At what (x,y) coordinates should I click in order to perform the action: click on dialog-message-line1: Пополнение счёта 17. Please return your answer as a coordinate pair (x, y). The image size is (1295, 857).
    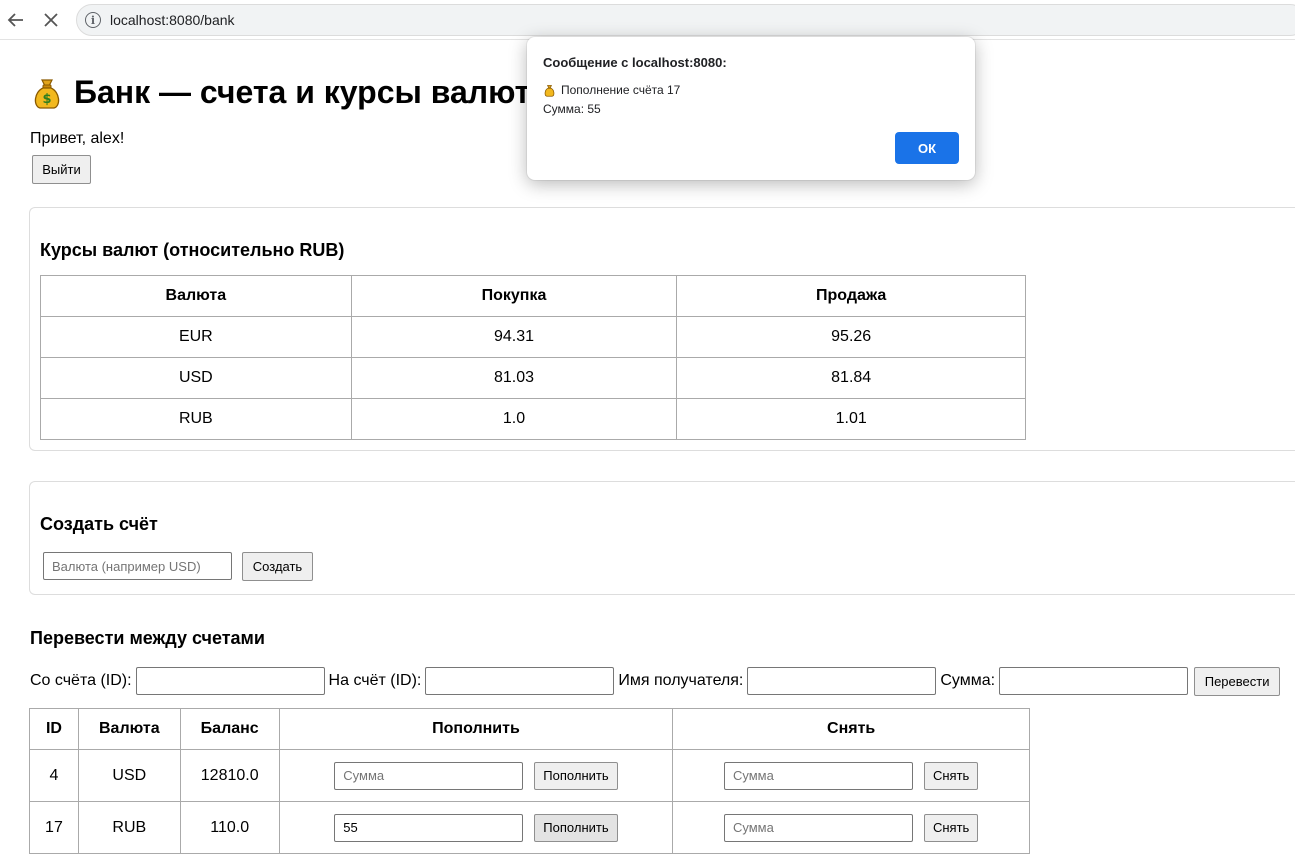
    Looking at the image, I should click on (611, 90).